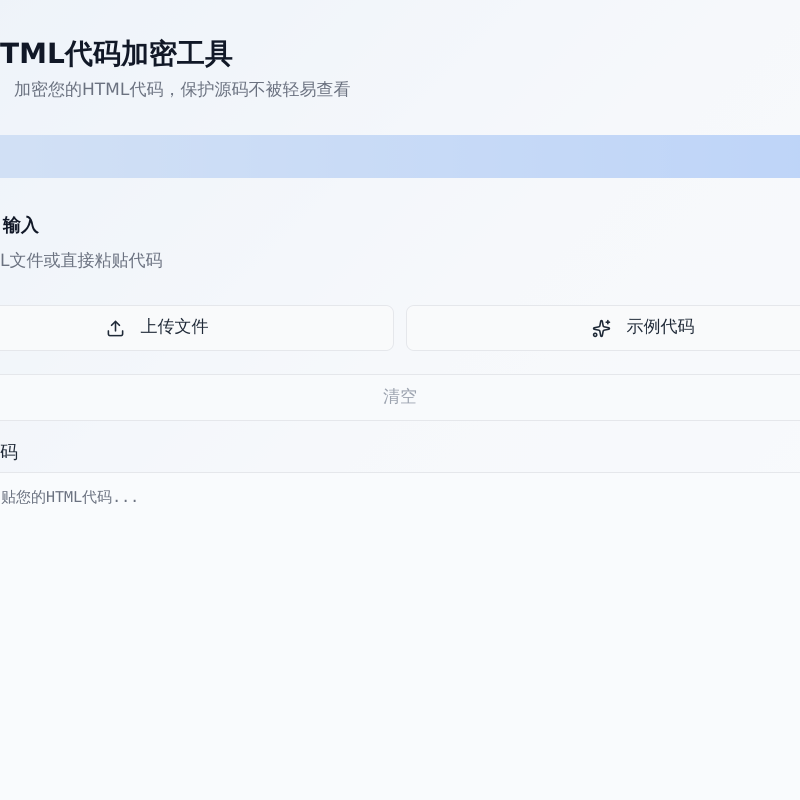 The width and height of the screenshot is (800, 800). I want to click on upload-file-button: 上传文件, so click(197, 328).